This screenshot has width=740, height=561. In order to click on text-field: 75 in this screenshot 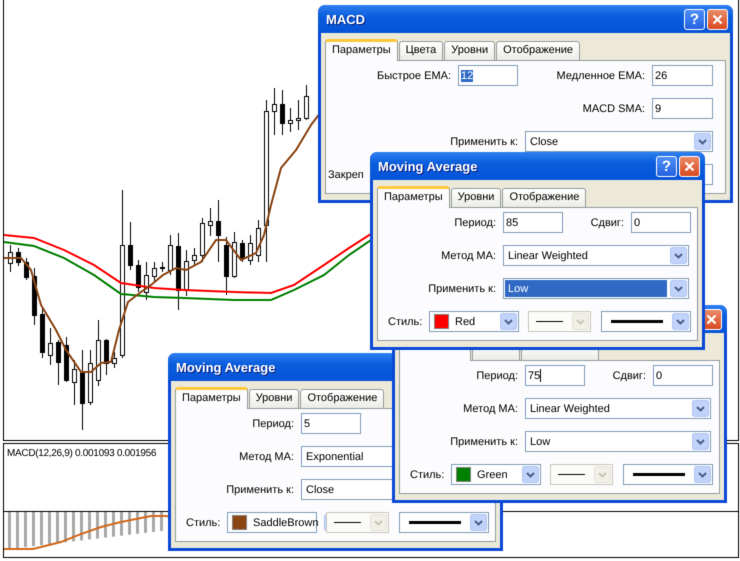, I will do `click(555, 375)`.